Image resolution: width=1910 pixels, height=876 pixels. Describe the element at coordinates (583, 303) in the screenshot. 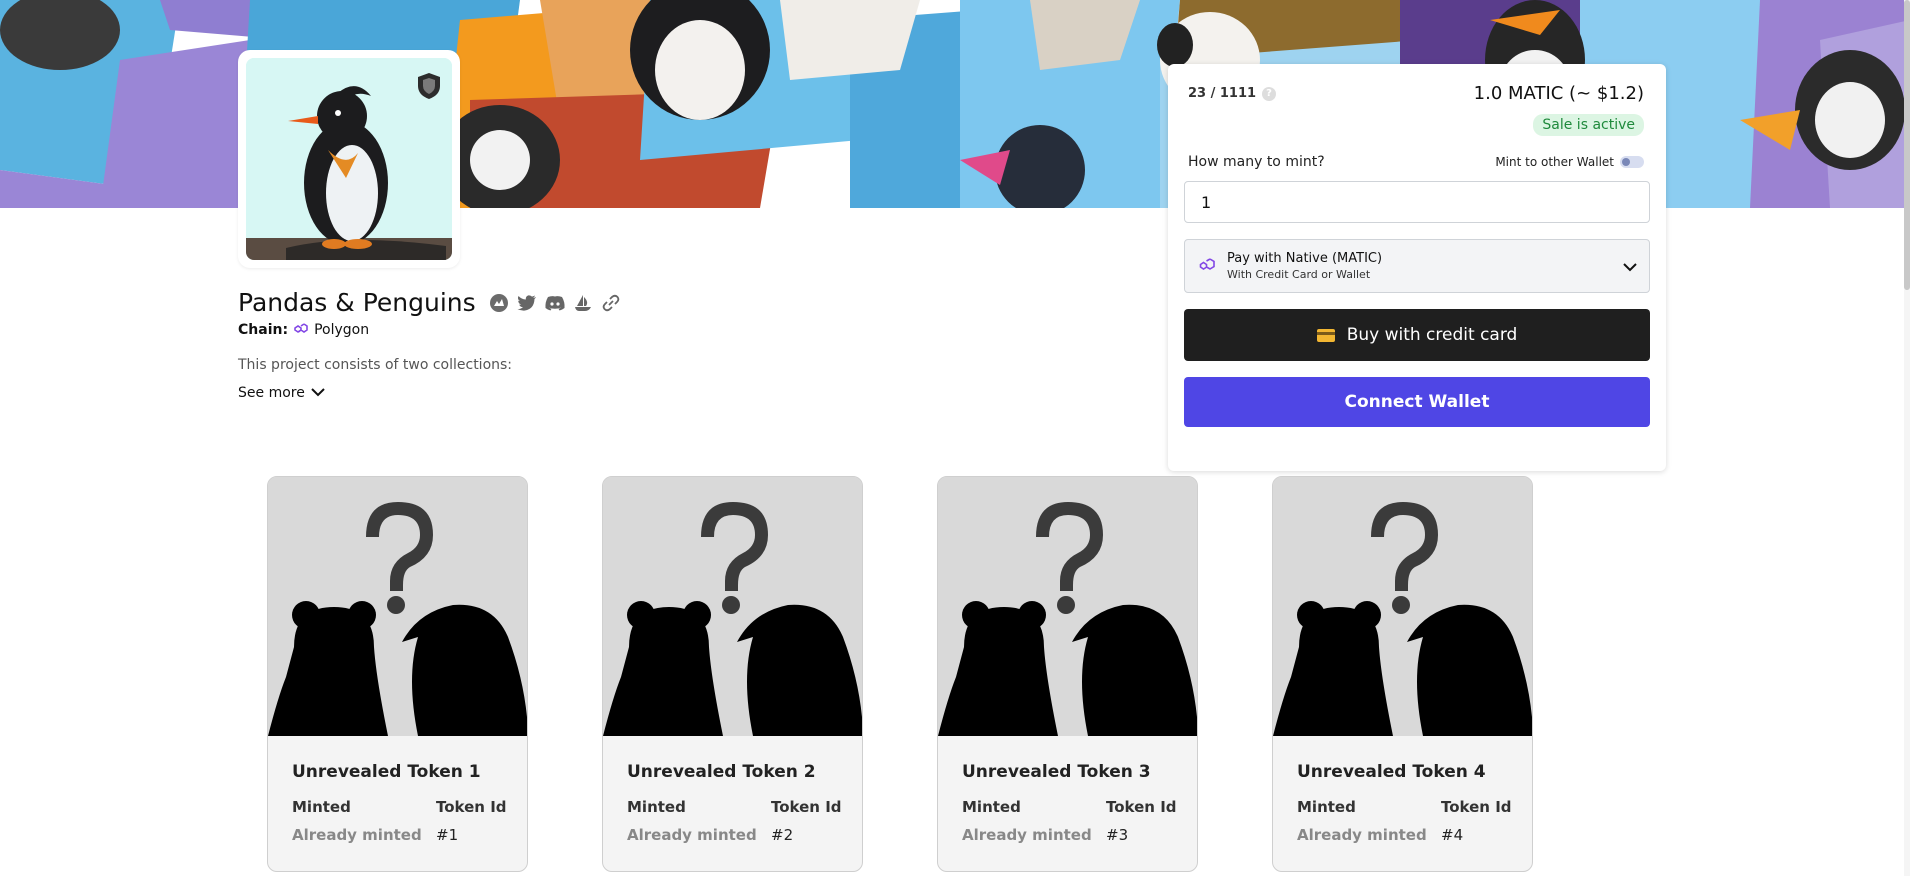

I see `opensea-ship-icon` at that location.